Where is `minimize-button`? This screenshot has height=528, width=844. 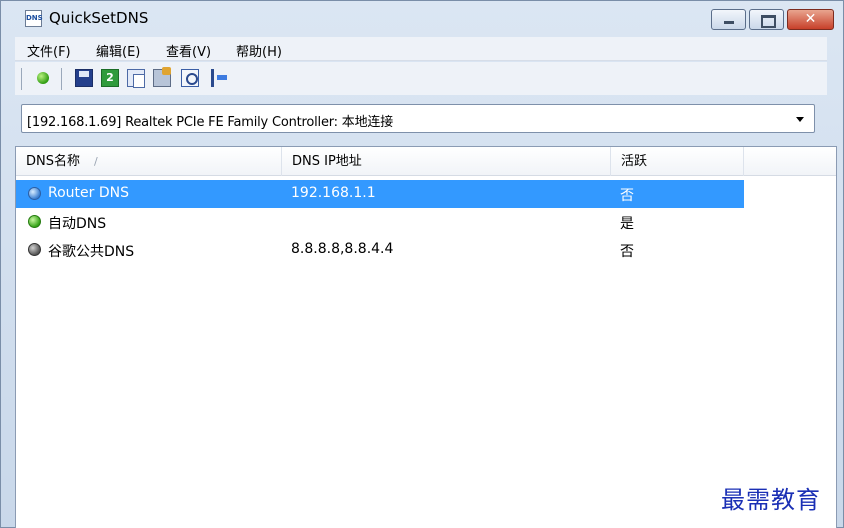
minimize-button is located at coordinates (728, 19).